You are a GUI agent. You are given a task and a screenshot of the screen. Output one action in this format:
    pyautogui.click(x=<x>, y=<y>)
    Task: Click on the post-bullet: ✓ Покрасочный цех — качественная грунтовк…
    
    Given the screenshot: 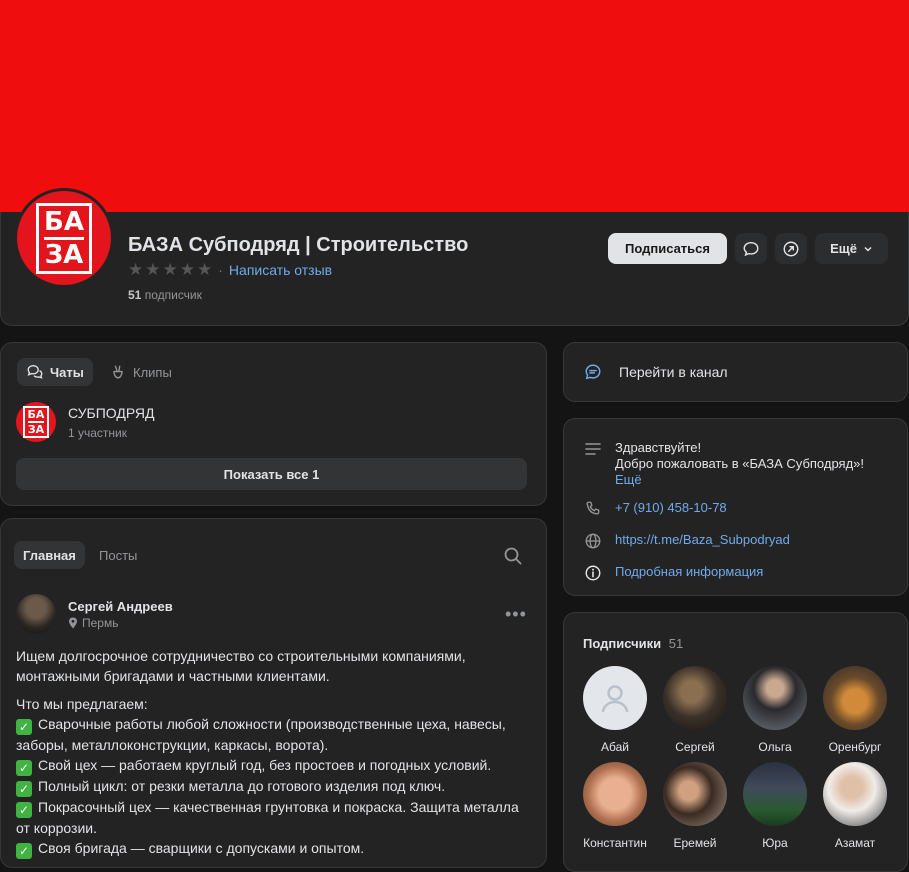 What is the action you would take?
    pyautogui.click(x=267, y=817)
    